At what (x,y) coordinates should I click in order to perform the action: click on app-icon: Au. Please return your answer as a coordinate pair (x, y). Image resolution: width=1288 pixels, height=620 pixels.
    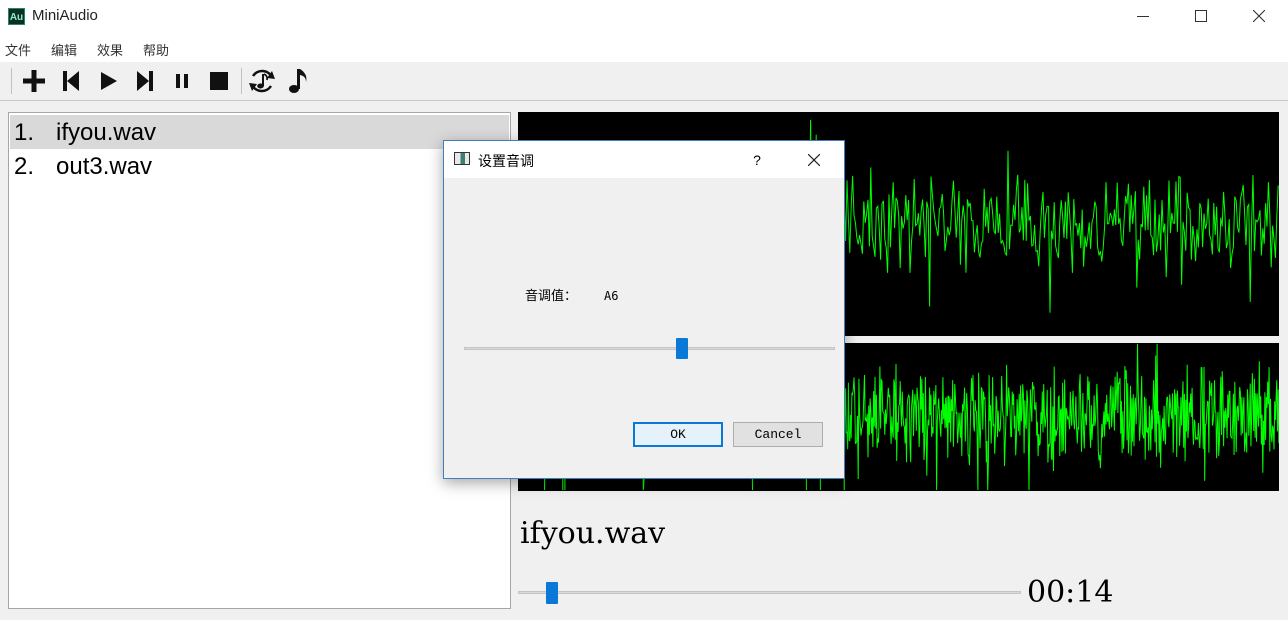
    Looking at the image, I should click on (16, 16).